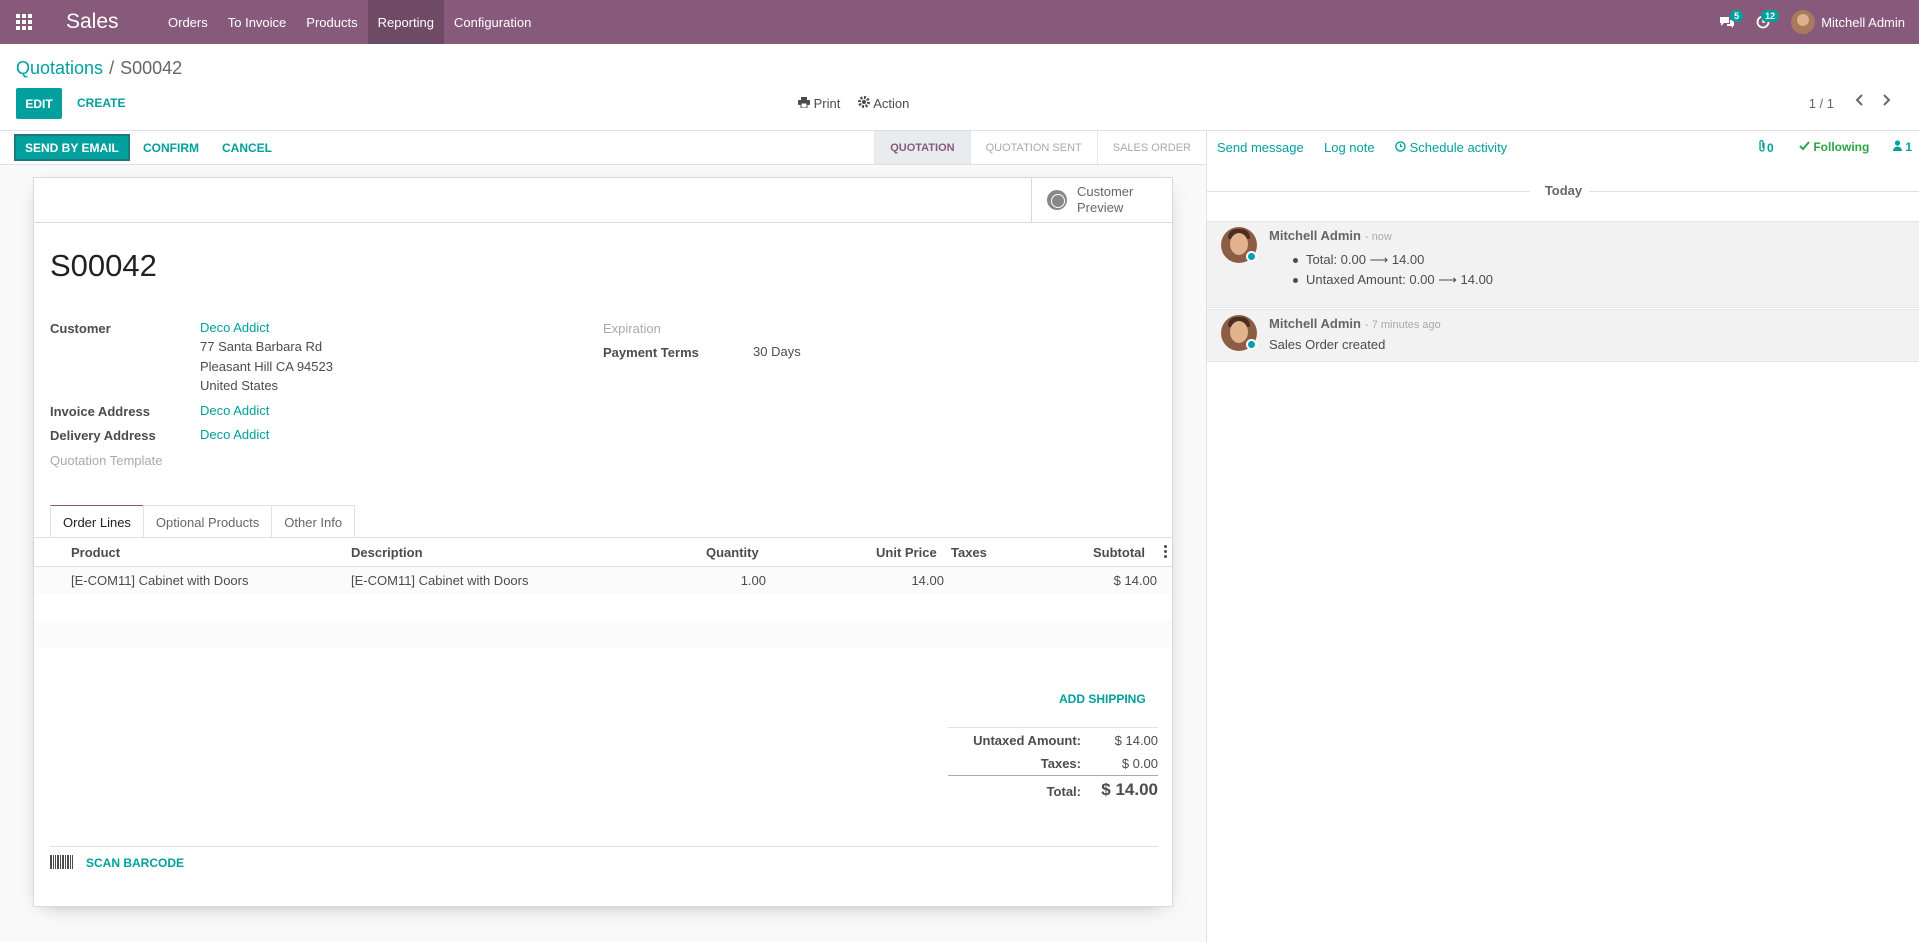 Image resolution: width=1919 pixels, height=942 pixels. I want to click on log-note-button: Log note, so click(1349, 147).